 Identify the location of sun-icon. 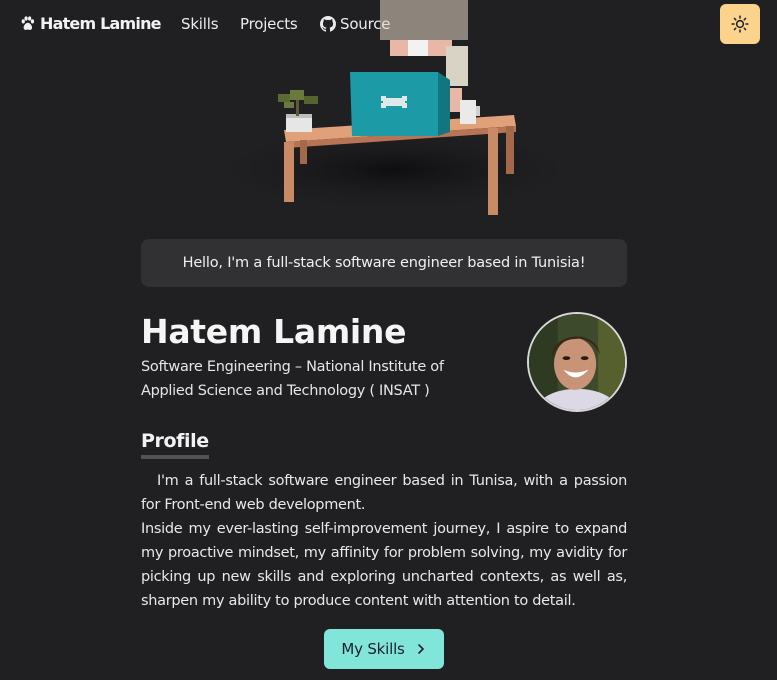
(740, 24).